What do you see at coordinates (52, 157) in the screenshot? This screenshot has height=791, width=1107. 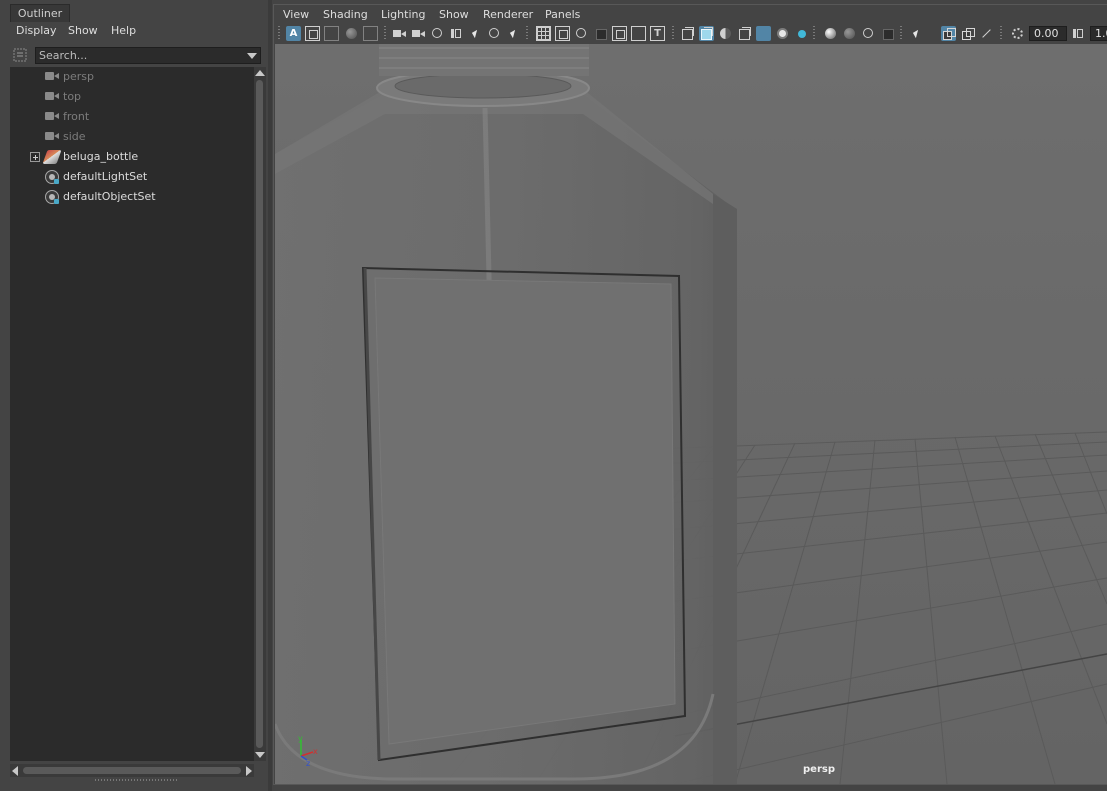 I see `transform-icon` at bounding box center [52, 157].